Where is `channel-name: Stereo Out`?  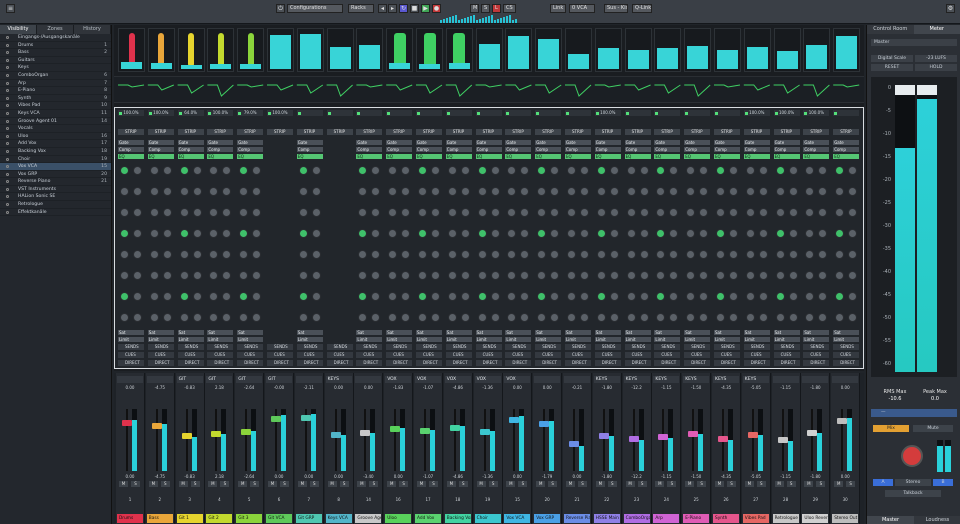 channel-name: Stereo Out is located at coordinates (845, 518).